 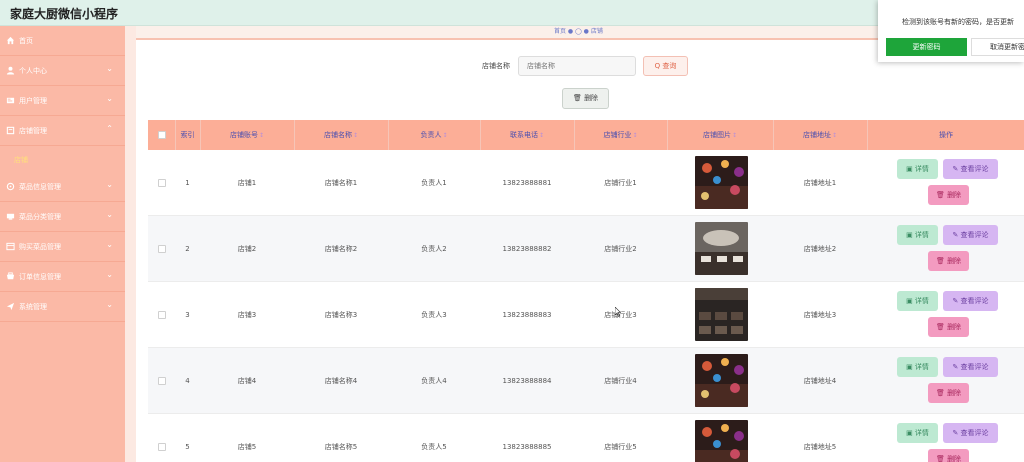 What do you see at coordinates (162, 135) in the screenshot?
I see `select-all-checkbox` at bounding box center [162, 135].